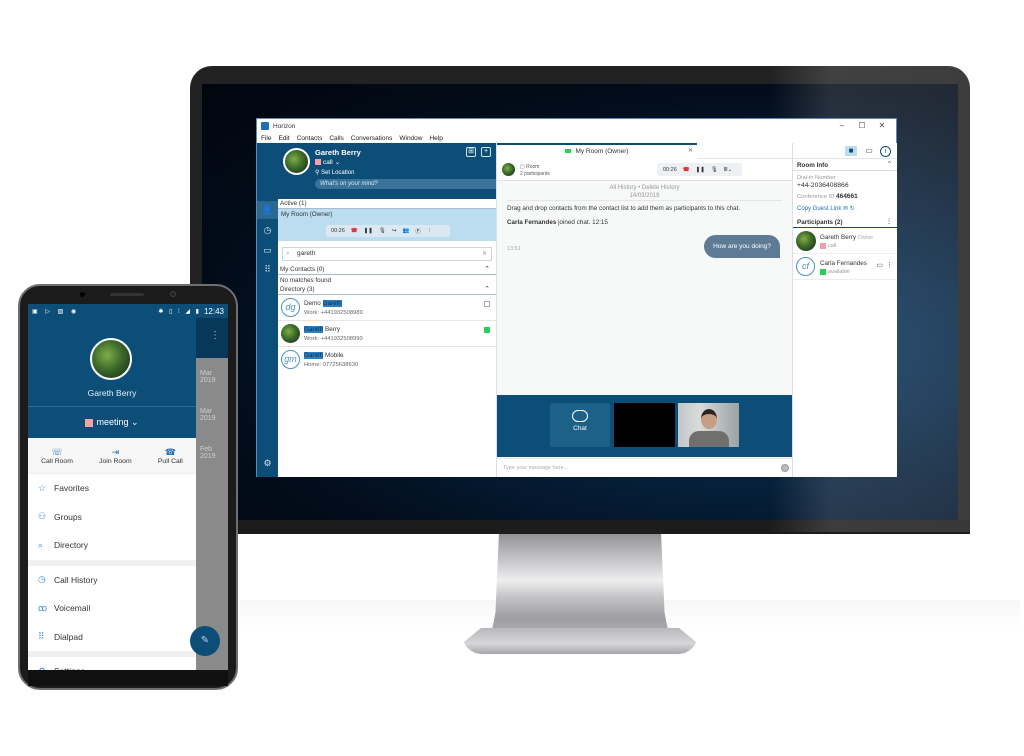  Describe the element at coordinates (413, 184) in the screenshot. I see `mind-input: What's on your mind?` at that location.